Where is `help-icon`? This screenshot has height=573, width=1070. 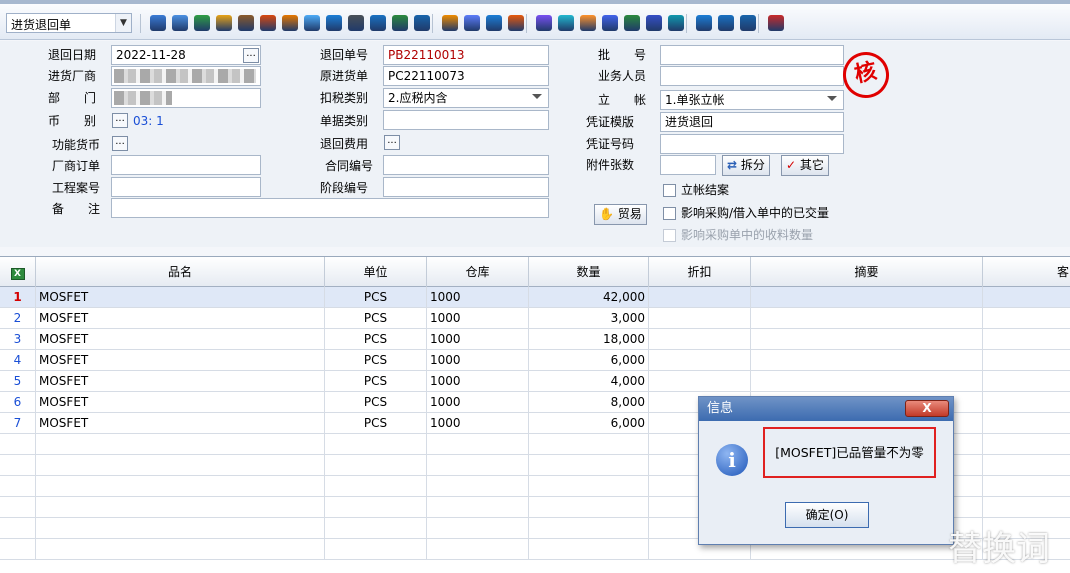
help-icon is located at coordinates (378, 23).